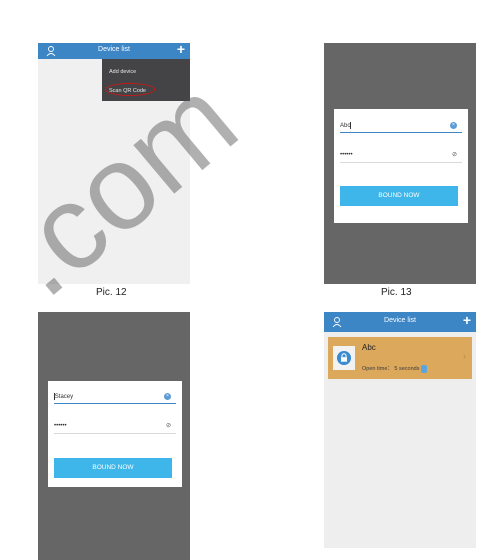 This screenshot has height=560, width=478. What do you see at coordinates (369, 347) in the screenshot?
I see `device-name: Abc` at bounding box center [369, 347].